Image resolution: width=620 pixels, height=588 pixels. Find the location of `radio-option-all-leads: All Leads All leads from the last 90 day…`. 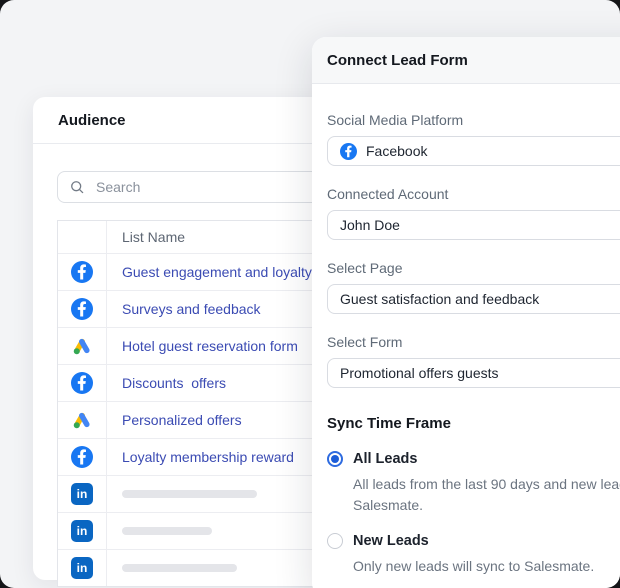

radio-option-all-leads: All Leads All leads from the last 90 day… is located at coordinates (473, 482).